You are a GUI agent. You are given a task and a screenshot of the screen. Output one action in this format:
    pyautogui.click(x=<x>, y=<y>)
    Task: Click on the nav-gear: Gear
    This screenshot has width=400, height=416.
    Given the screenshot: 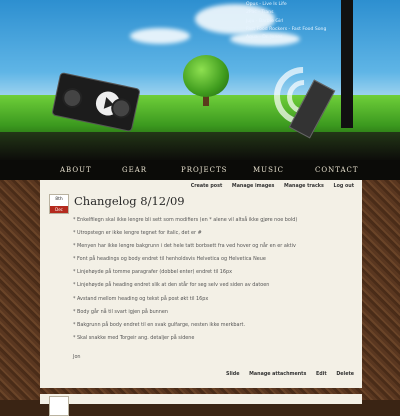 What is the action you would take?
    pyautogui.click(x=134, y=170)
    